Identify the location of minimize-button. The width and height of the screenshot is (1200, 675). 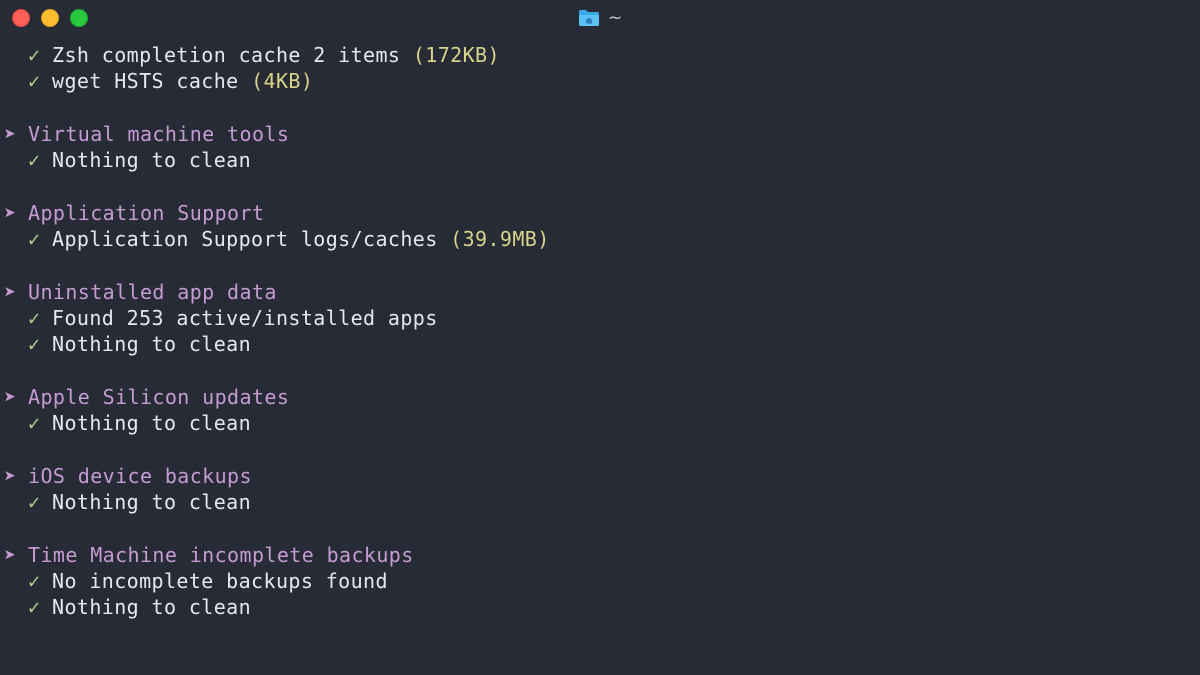
(50, 18).